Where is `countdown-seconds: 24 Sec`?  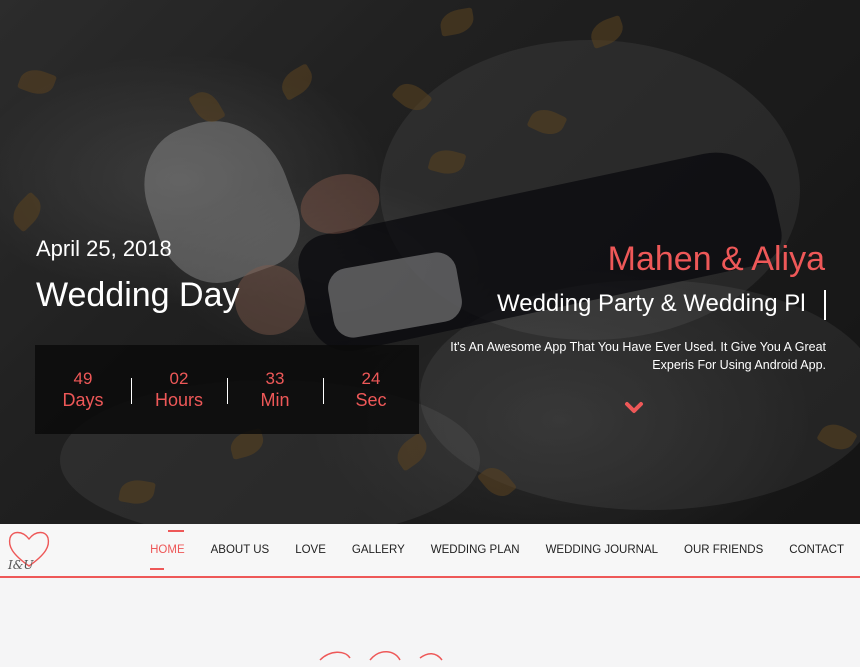
countdown-seconds: 24 Sec is located at coordinates (371, 389).